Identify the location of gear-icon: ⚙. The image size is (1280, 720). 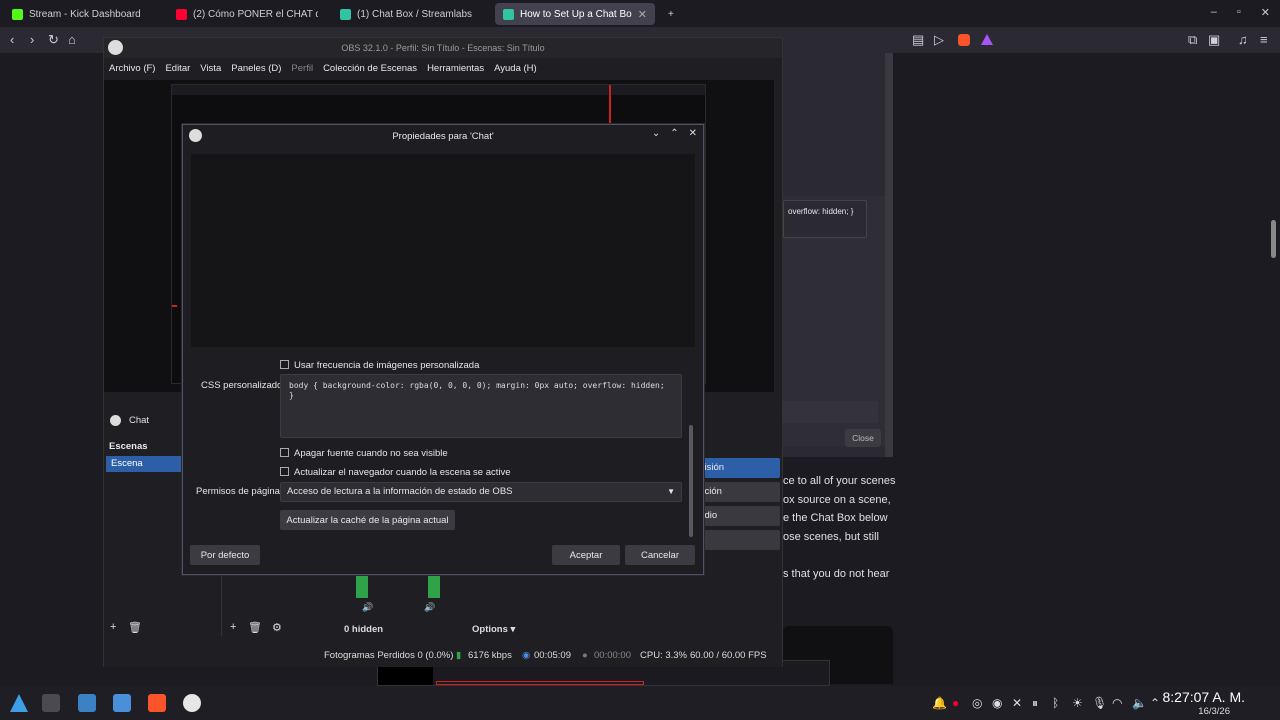
(277, 627).